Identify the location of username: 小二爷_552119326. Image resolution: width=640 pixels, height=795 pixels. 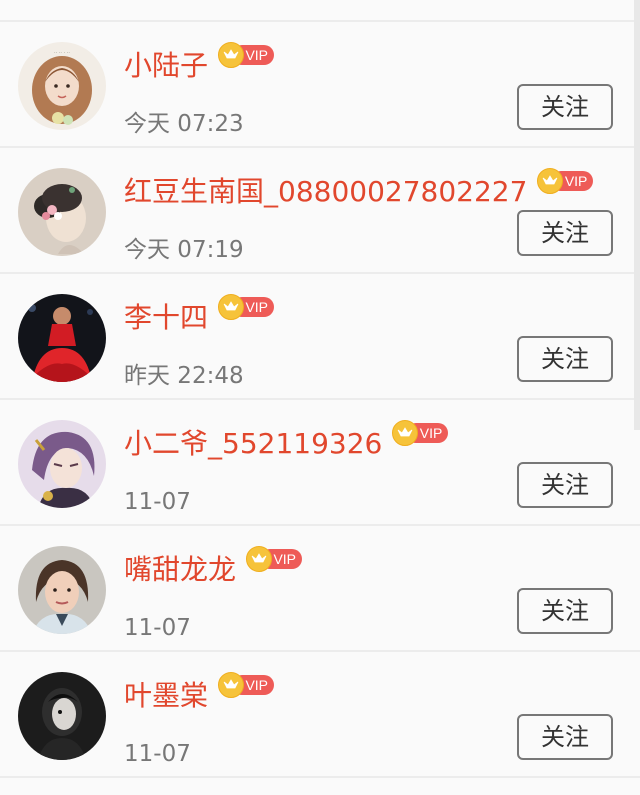
(253, 444).